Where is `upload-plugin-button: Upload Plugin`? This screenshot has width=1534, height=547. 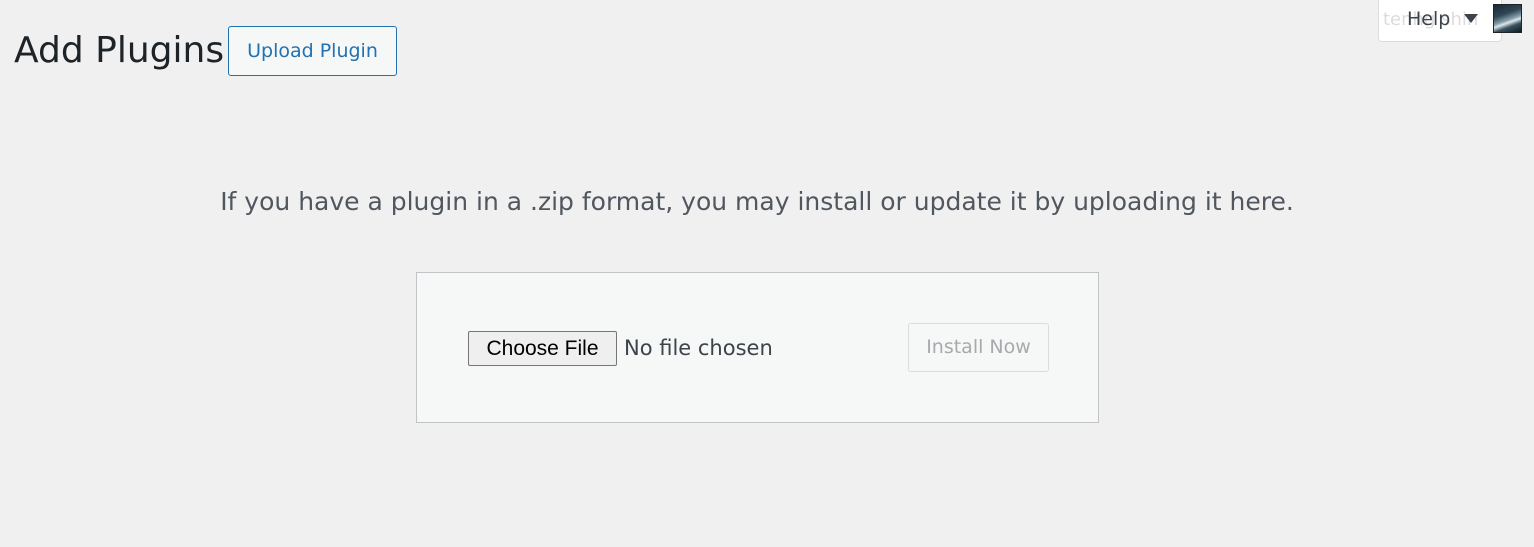 upload-plugin-button: Upload Plugin is located at coordinates (312, 51).